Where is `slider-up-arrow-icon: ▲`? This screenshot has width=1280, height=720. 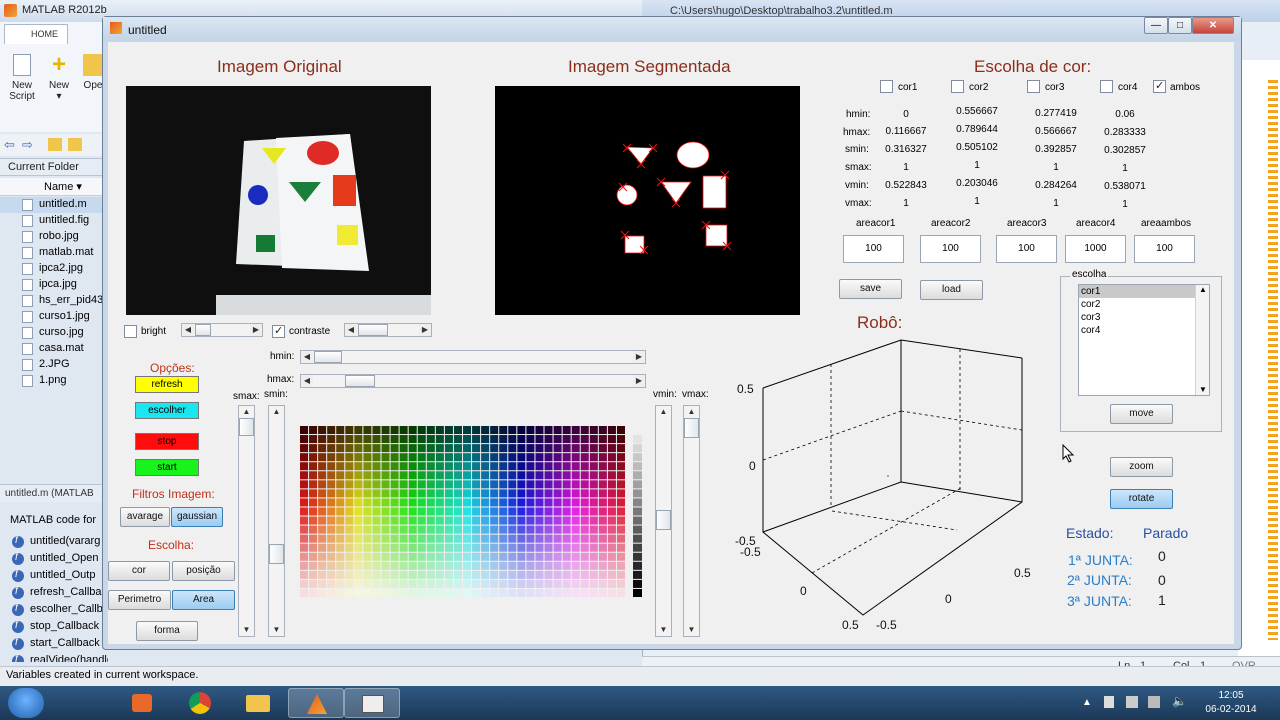
slider-up-arrow-icon: ▲ is located at coordinates (663, 412).